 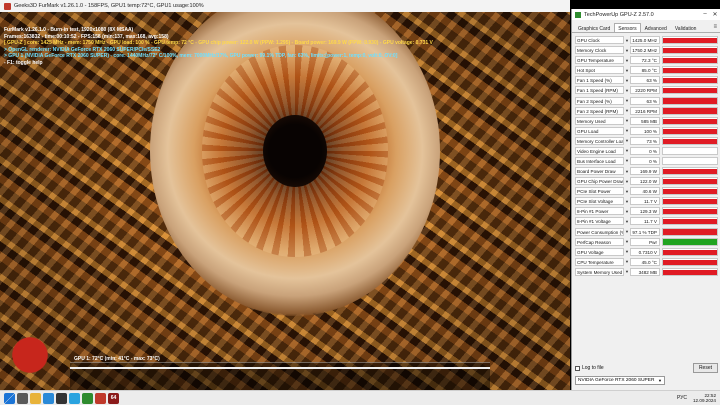 What do you see at coordinates (599, 160) in the screenshot?
I see `sensor-label: Bus Interface Load` at bounding box center [599, 160].